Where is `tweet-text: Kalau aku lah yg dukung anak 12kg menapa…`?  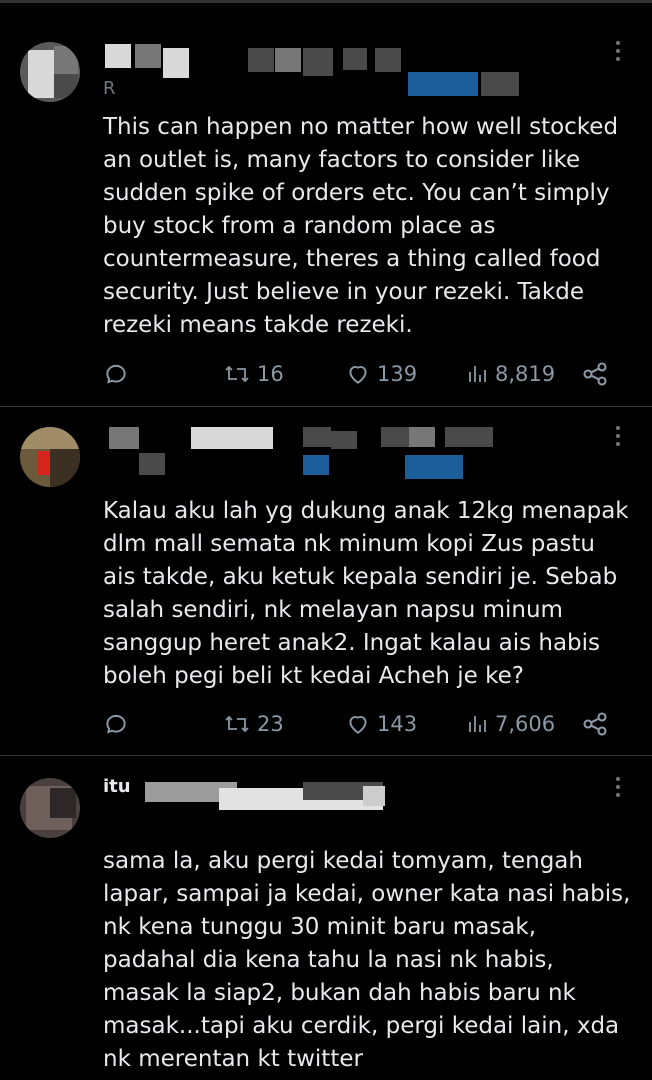
tweet-text: Kalau aku lah yg dukung anak 12kg menapa… is located at coordinates (366, 593).